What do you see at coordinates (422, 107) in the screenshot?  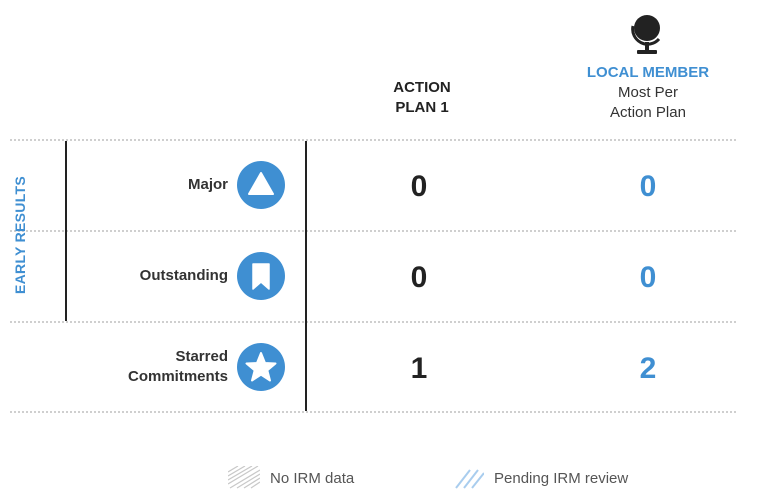 I see `column-header-line: PLAN 1` at bounding box center [422, 107].